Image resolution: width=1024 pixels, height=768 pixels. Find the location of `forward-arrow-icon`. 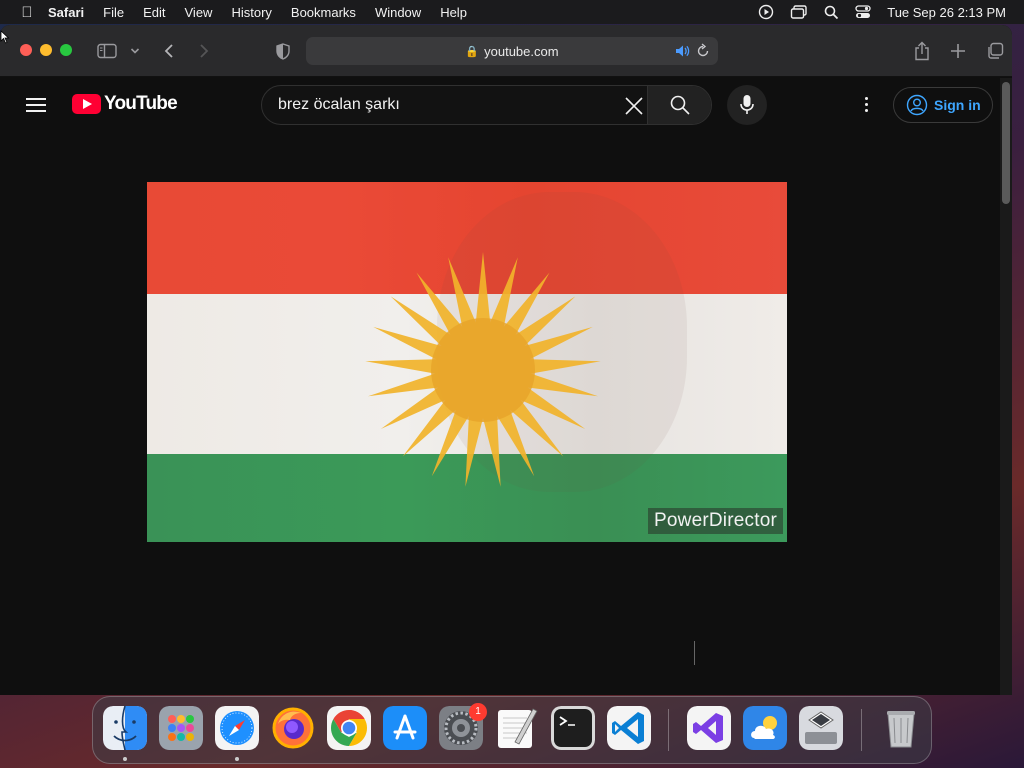

forward-arrow-icon is located at coordinates (204, 51).